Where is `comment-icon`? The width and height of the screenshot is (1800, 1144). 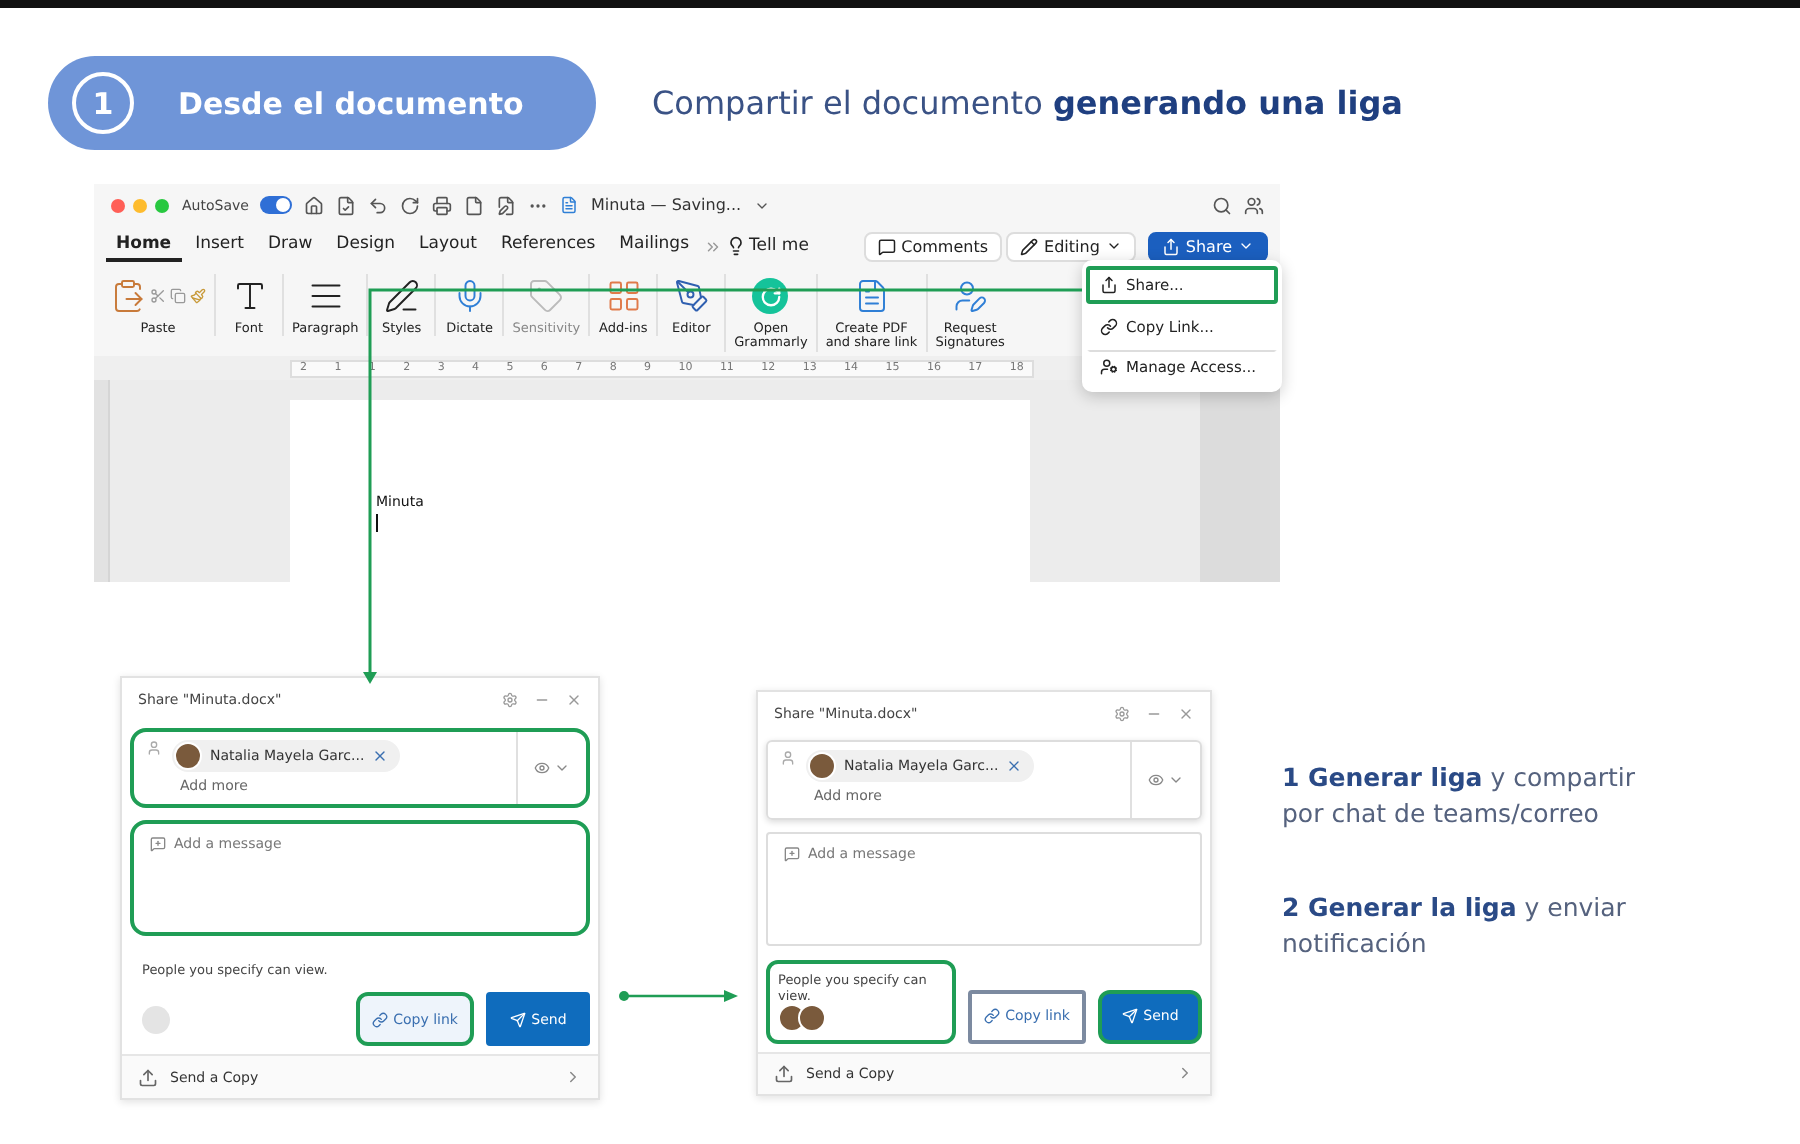 comment-icon is located at coordinates (886, 246).